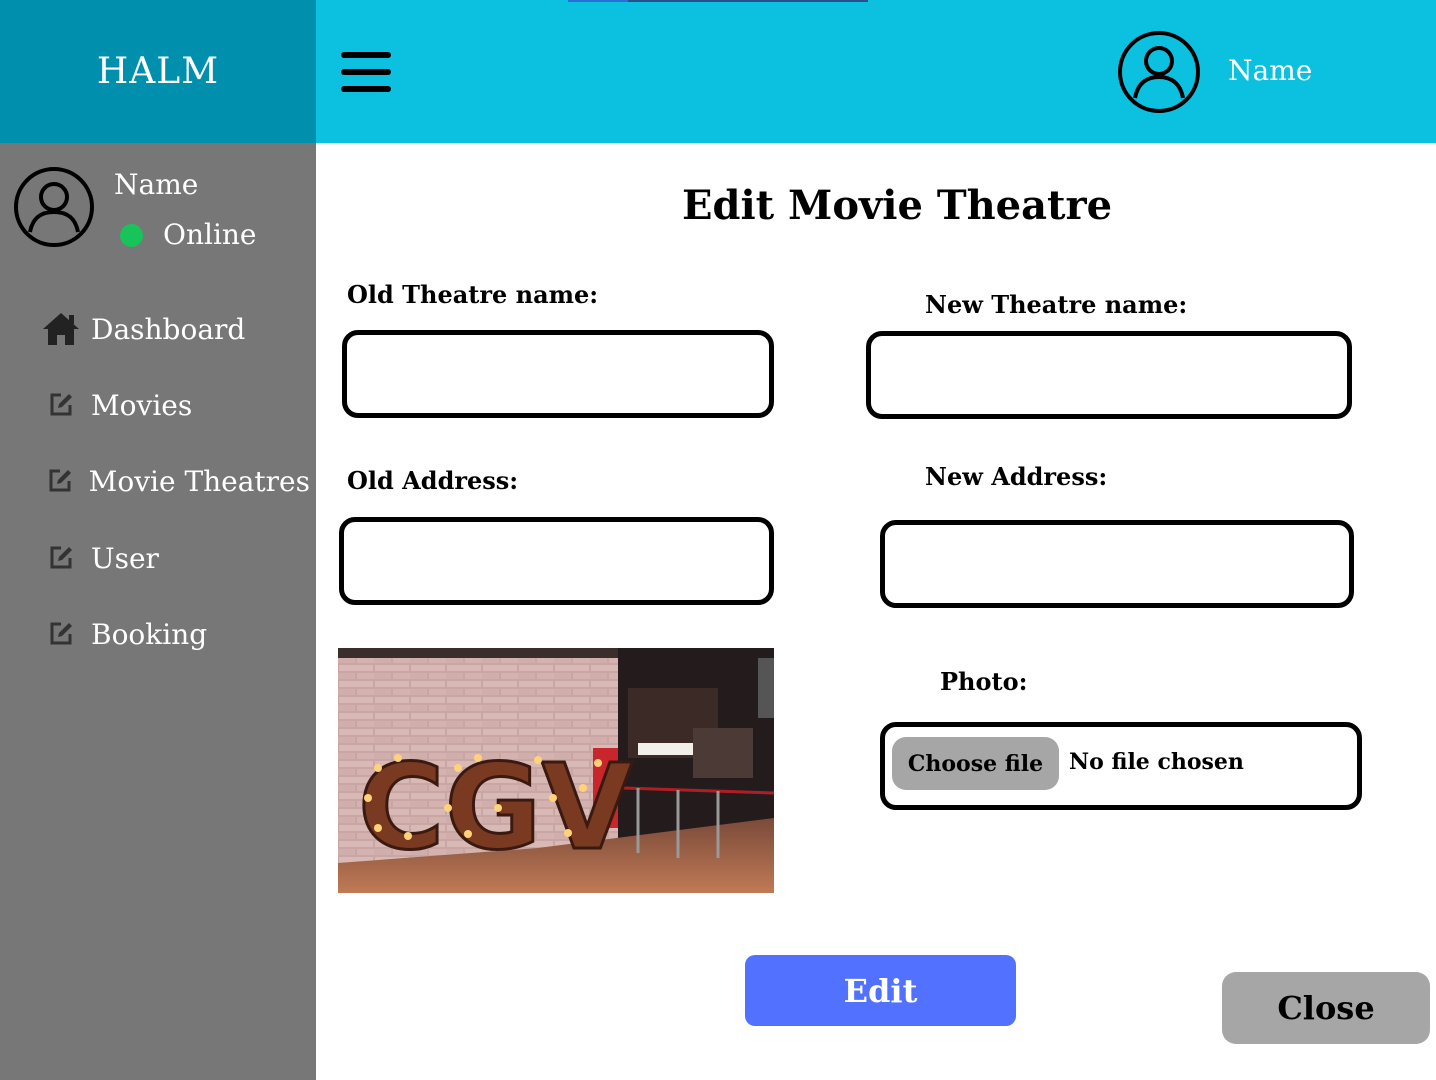 The image size is (1436, 1080). Describe the element at coordinates (897, 205) in the screenshot. I see `page-title: Edit Movie Theatre` at that location.